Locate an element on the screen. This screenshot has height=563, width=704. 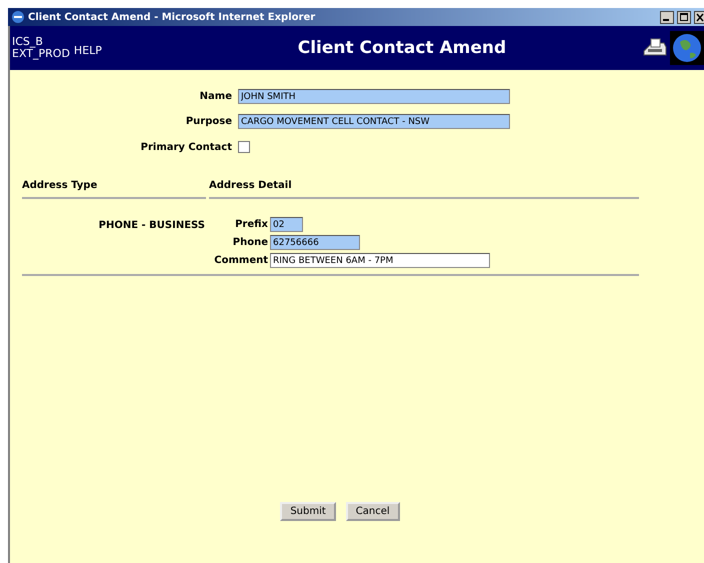
maximize-icon is located at coordinates (684, 17).